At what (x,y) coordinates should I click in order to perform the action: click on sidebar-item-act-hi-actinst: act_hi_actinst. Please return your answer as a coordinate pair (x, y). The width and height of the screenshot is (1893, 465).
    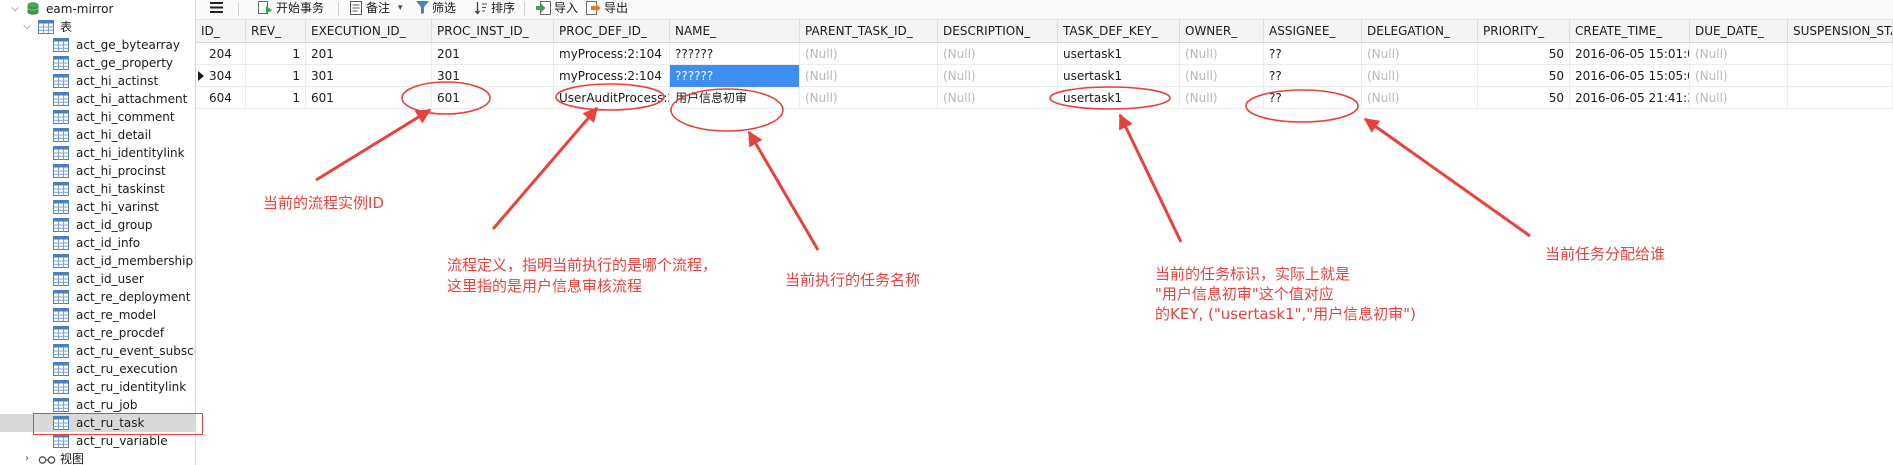
    Looking at the image, I should click on (97, 81).